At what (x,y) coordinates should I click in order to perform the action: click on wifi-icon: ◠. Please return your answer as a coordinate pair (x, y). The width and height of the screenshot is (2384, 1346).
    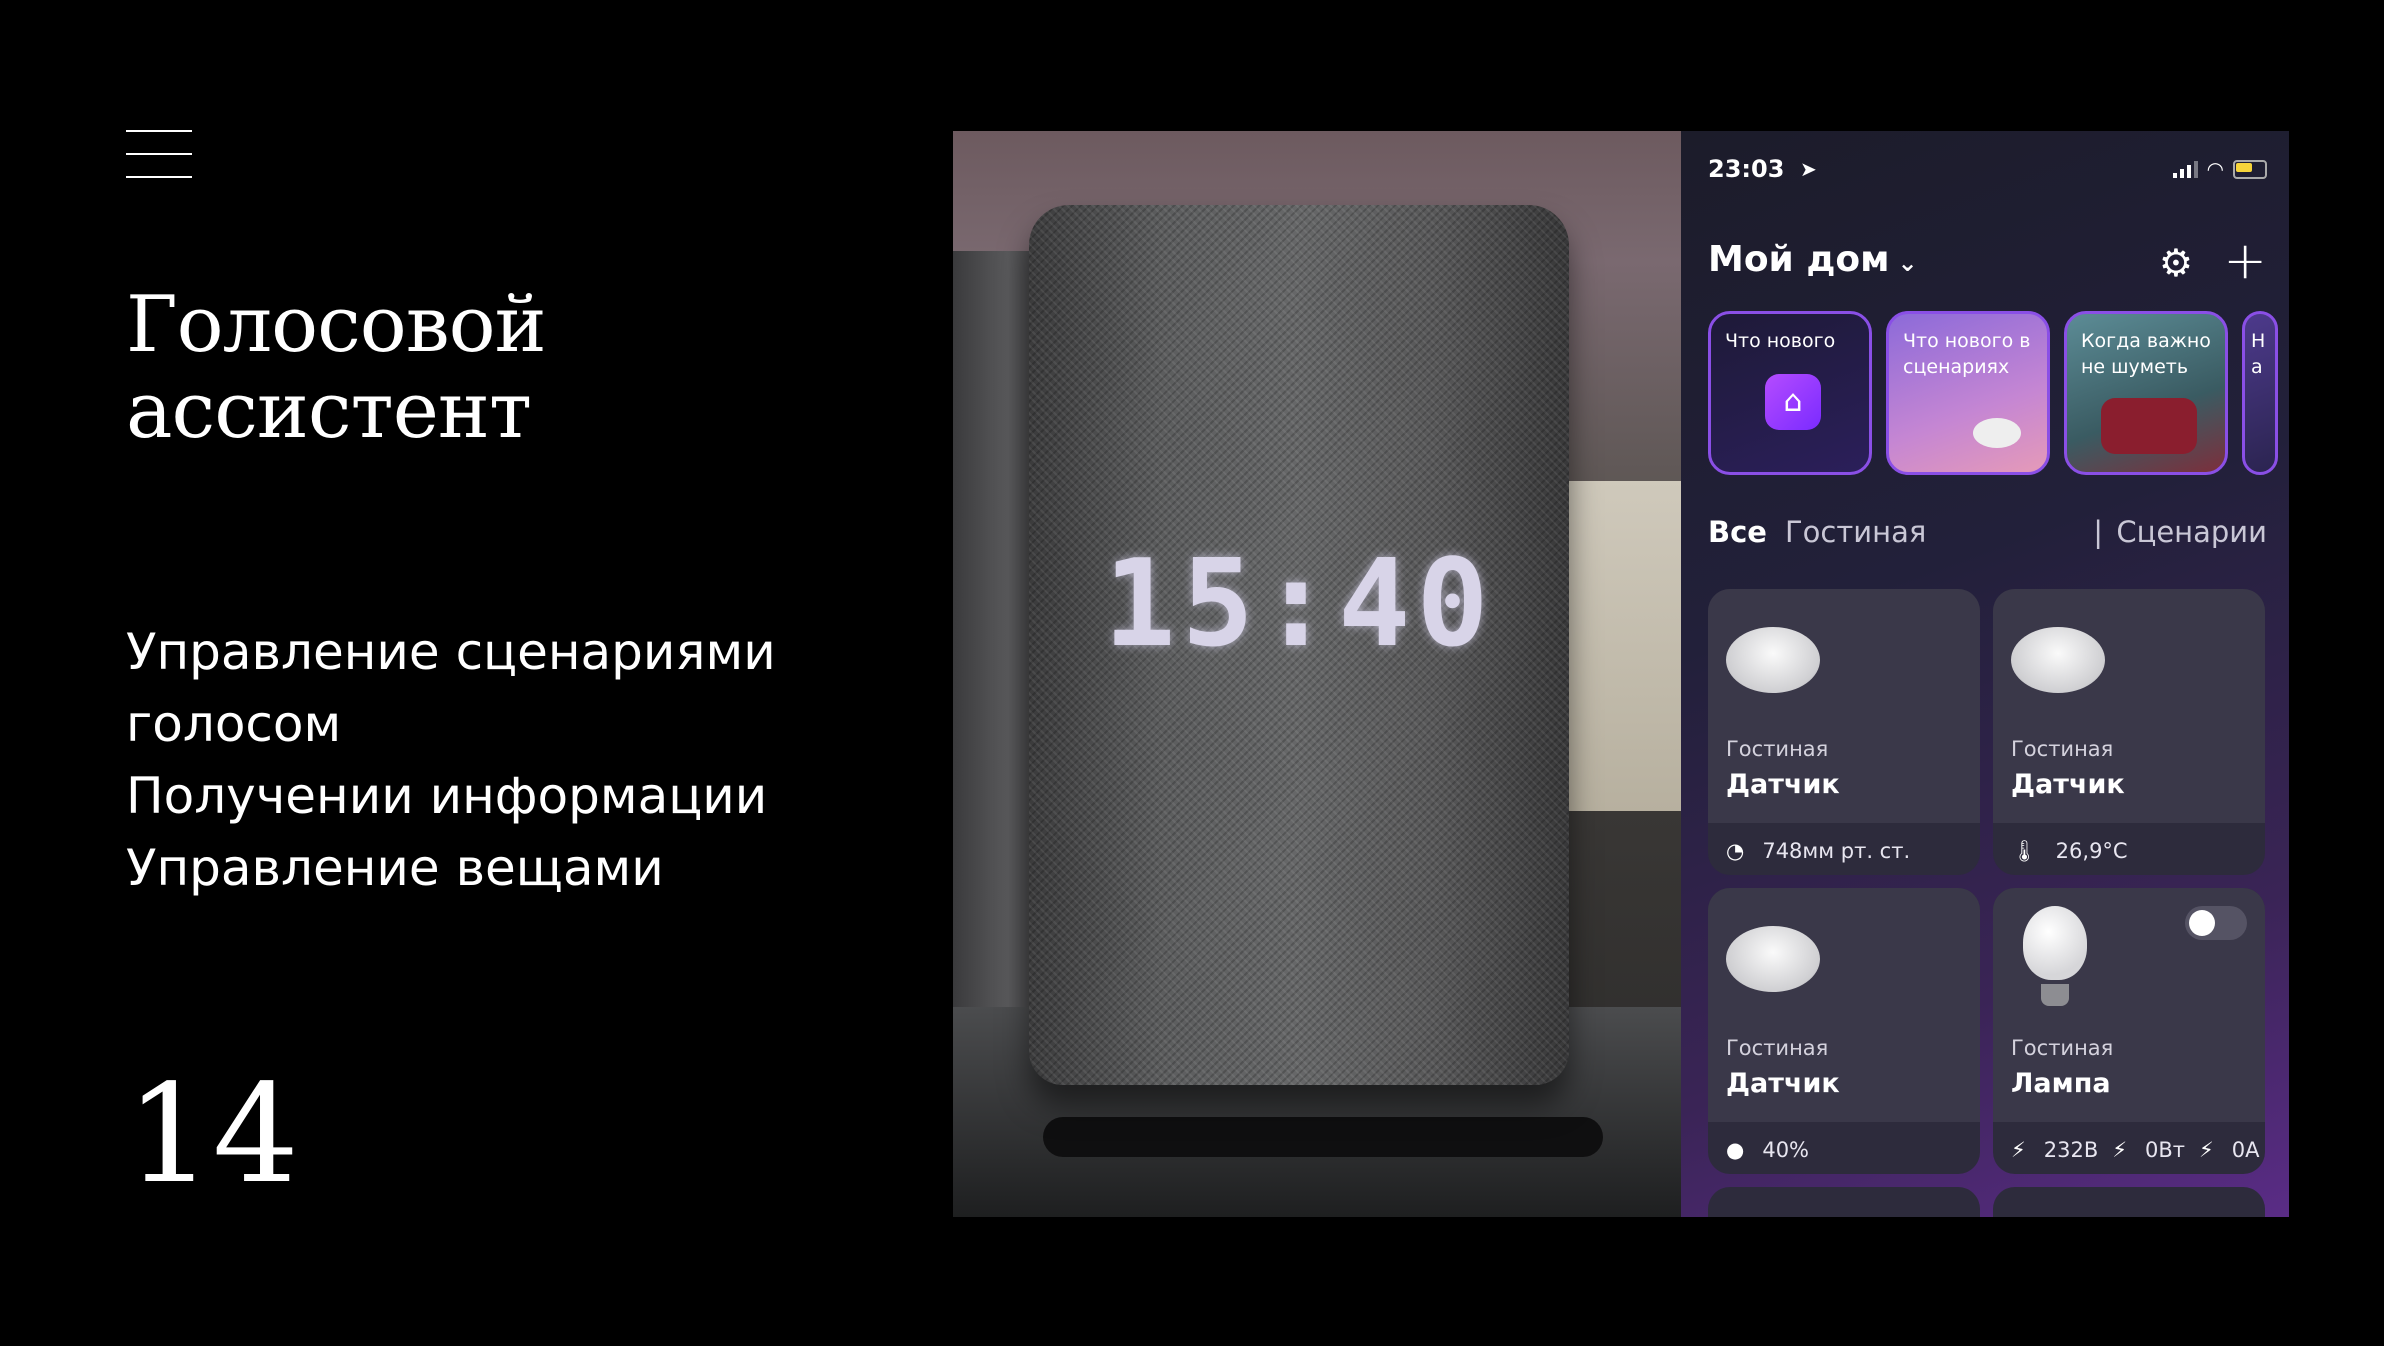
    Looking at the image, I should click on (2215, 169).